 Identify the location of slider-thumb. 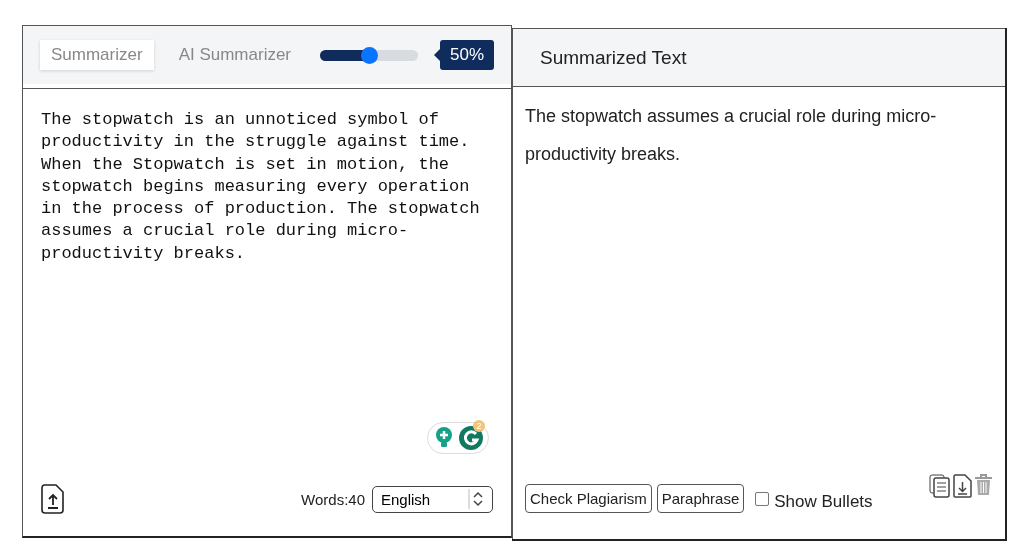
(369, 55).